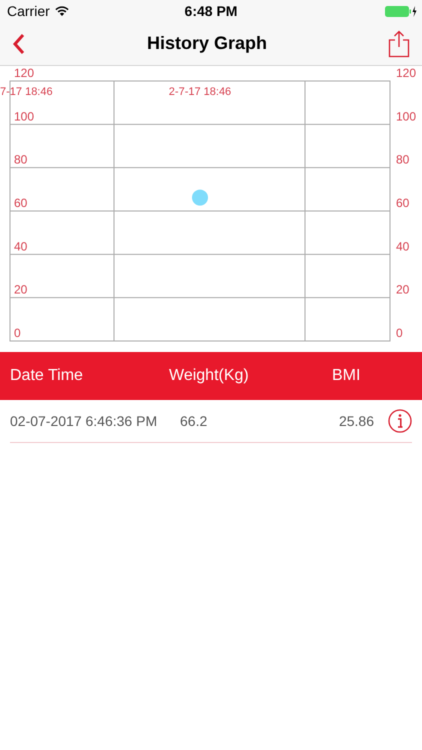 The image size is (422, 750). What do you see at coordinates (401, 11) in the screenshot?
I see `battery-icon` at bounding box center [401, 11].